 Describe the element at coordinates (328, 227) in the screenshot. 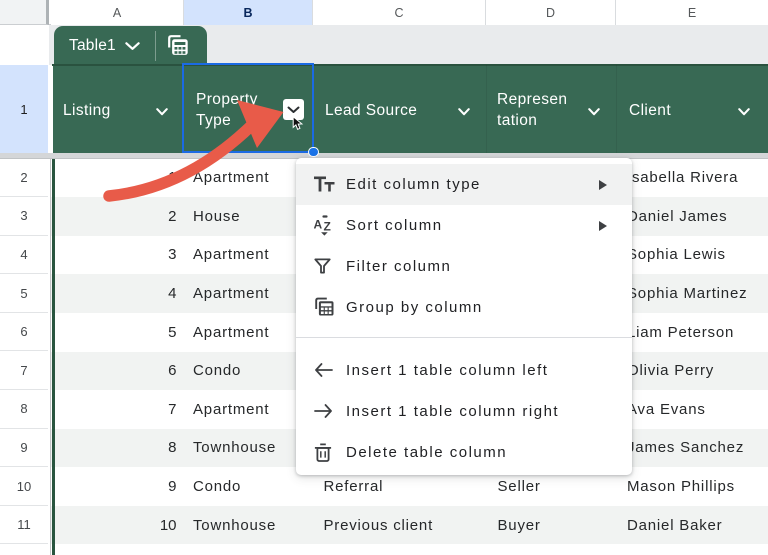

I see `svg-text: Z` at that location.